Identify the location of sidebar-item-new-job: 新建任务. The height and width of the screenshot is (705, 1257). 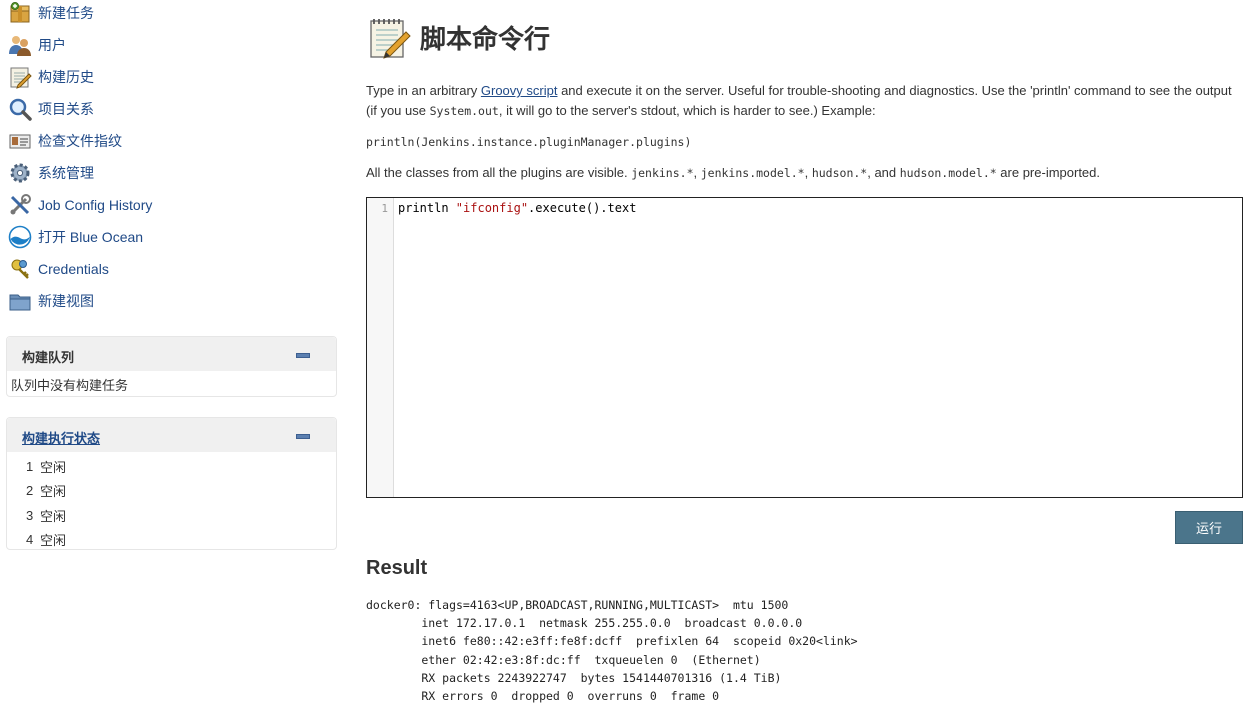
(51, 13).